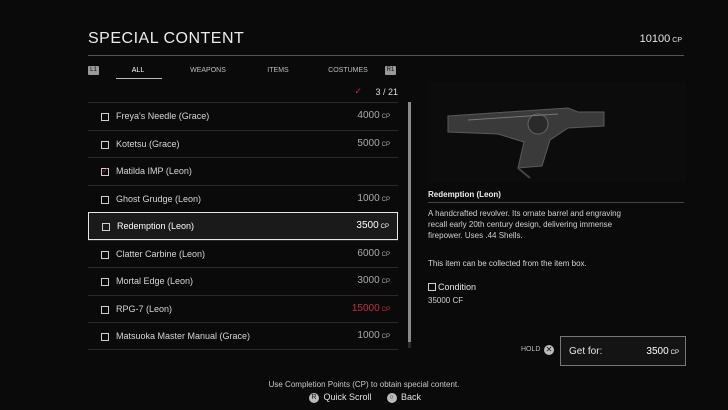  What do you see at coordinates (155, 281) in the screenshot?
I see `item-name: Mortal Edge (Leon)` at bounding box center [155, 281].